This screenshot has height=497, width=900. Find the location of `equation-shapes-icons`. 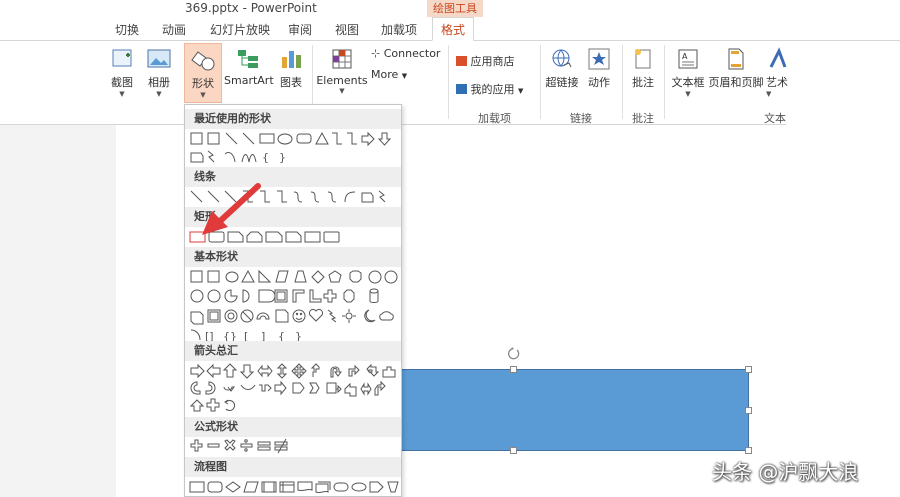

equation-shapes-icons is located at coordinates (239, 446).